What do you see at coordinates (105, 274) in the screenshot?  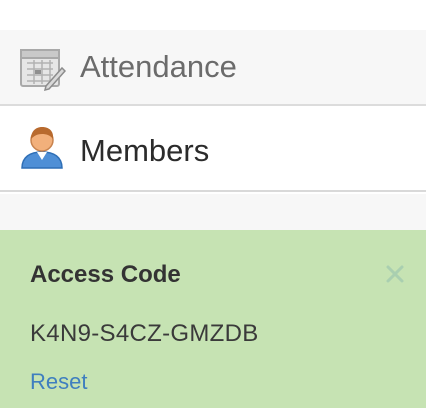 I see `access-code-title: Access Code` at bounding box center [105, 274].